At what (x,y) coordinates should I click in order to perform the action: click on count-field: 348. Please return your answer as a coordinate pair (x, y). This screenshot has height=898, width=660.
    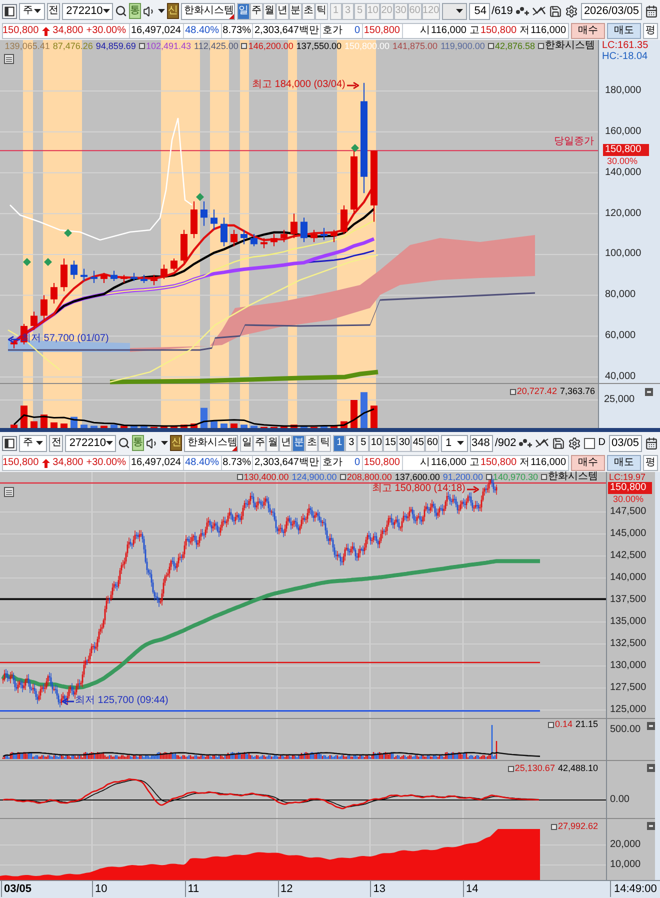
    Looking at the image, I should click on (481, 443).